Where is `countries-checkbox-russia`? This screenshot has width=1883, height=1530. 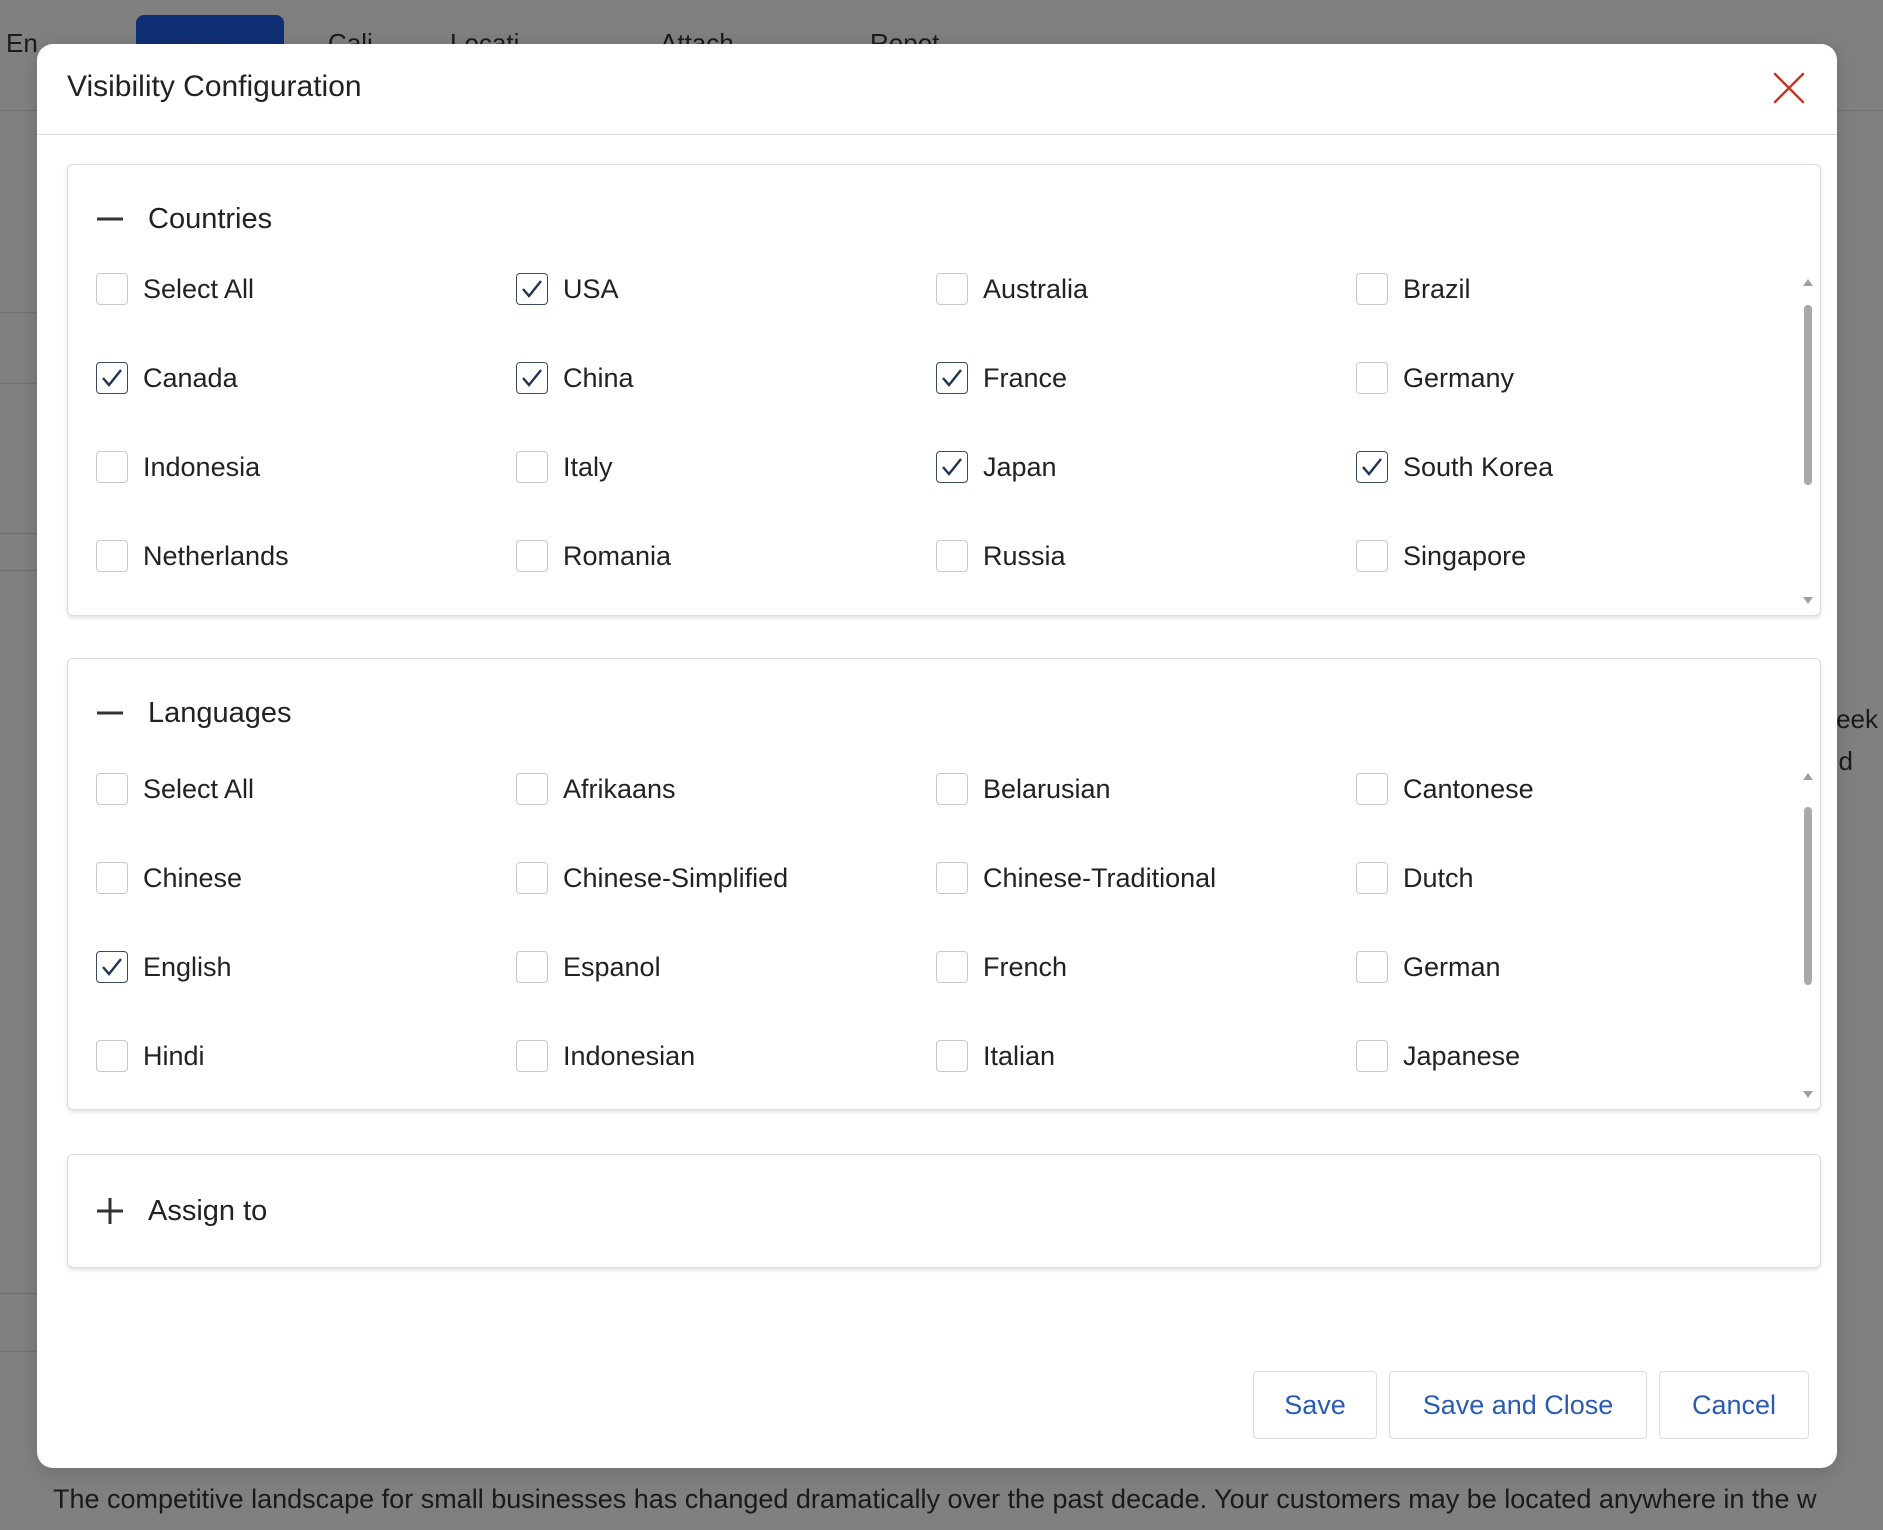
countries-checkbox-russia is located at coordinates (952, 556).